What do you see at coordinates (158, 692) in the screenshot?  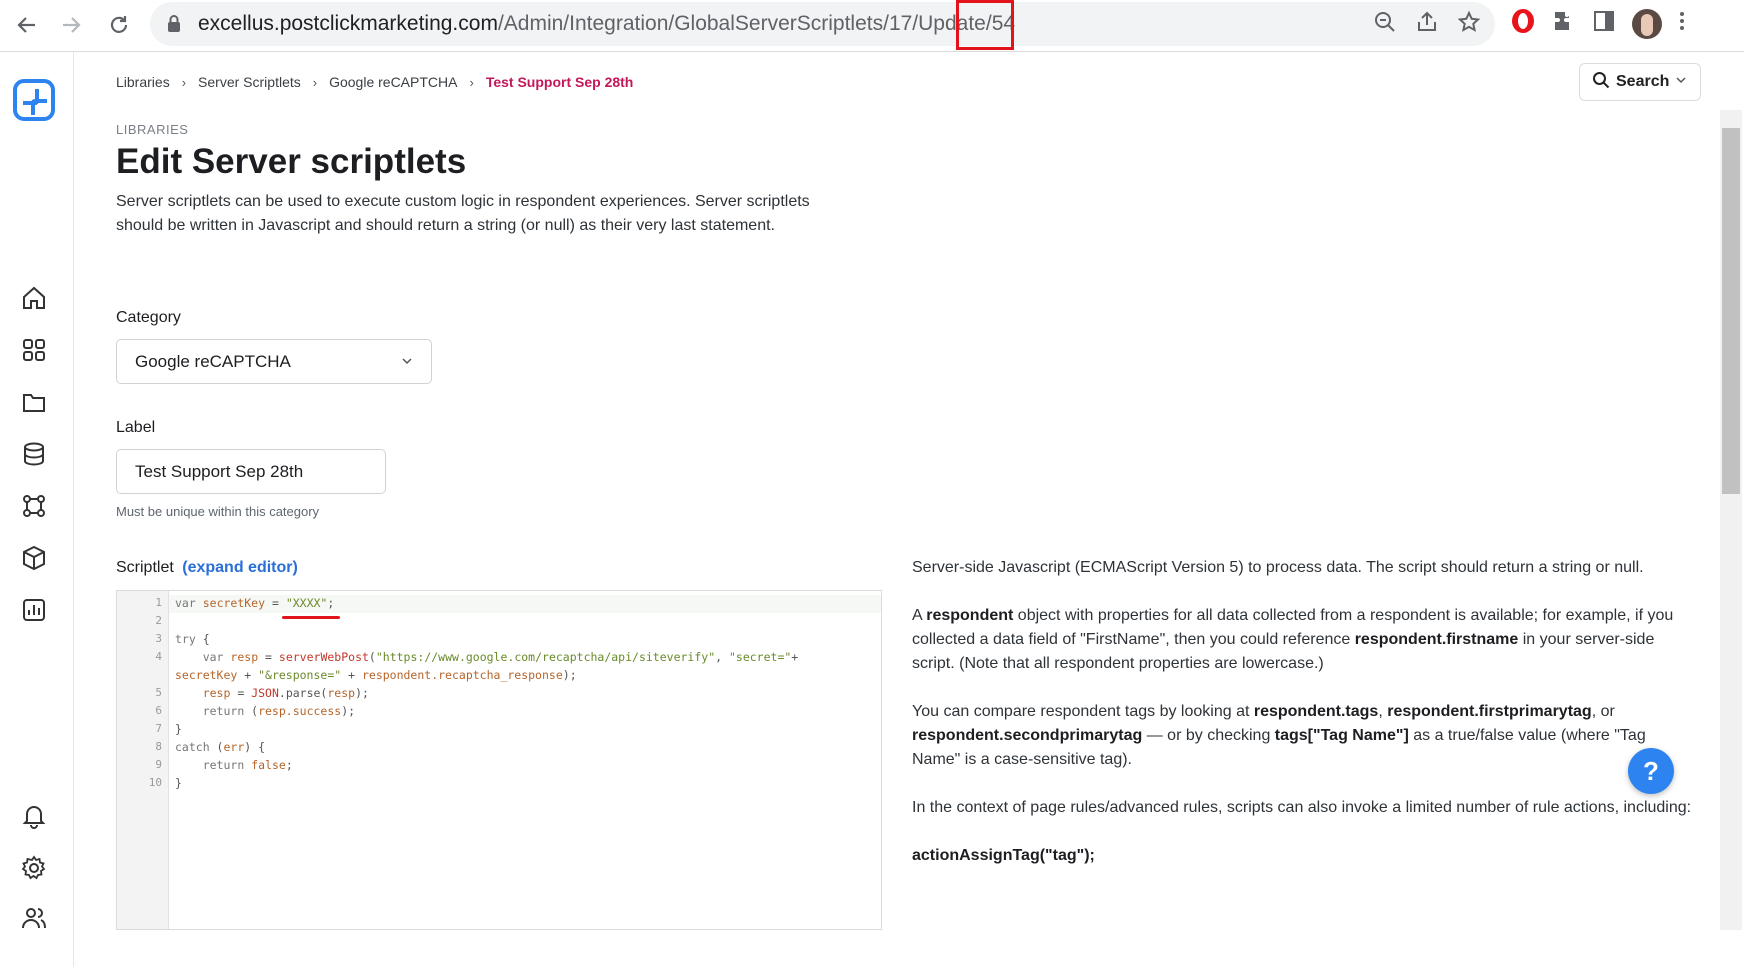 I see `line-number: 5` at bounding box center [158, 692].